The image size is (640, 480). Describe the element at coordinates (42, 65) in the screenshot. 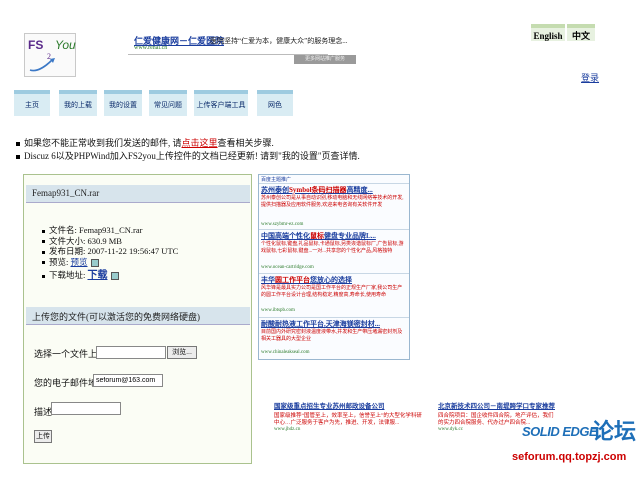

I see `logo-swoosh-icon` at that location.